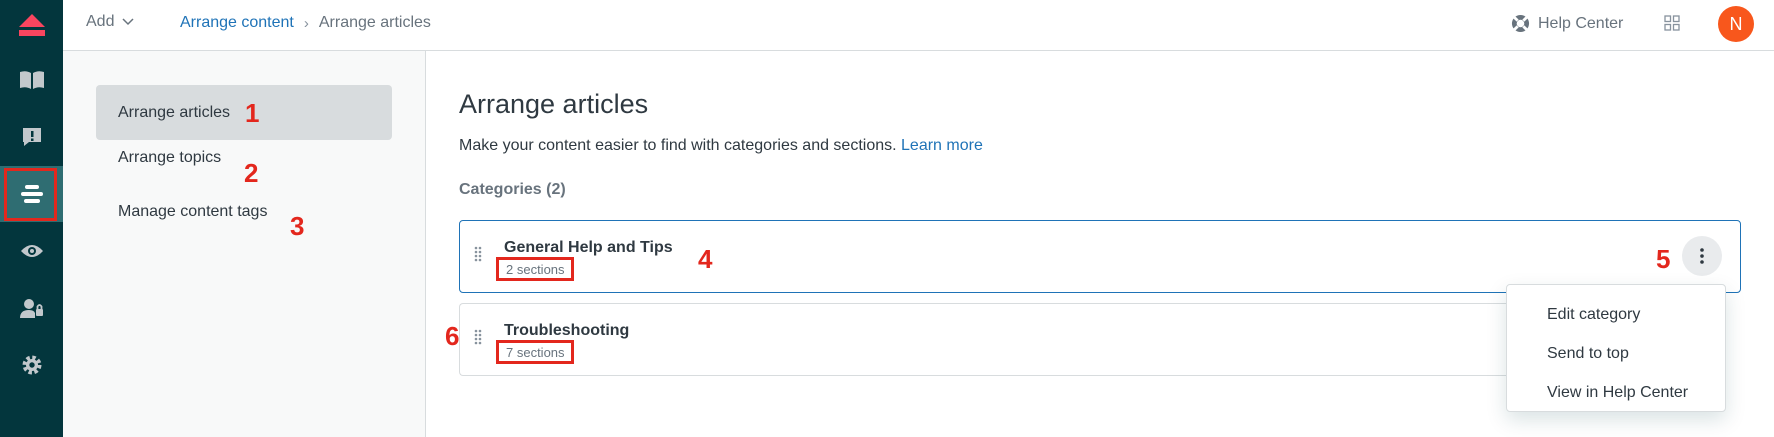  What do you see at coordinates (1616, 392) in the screenshot?
I see `menu-item-view-in-help-center: View in Help Center` at bounding box center [1616, 392].